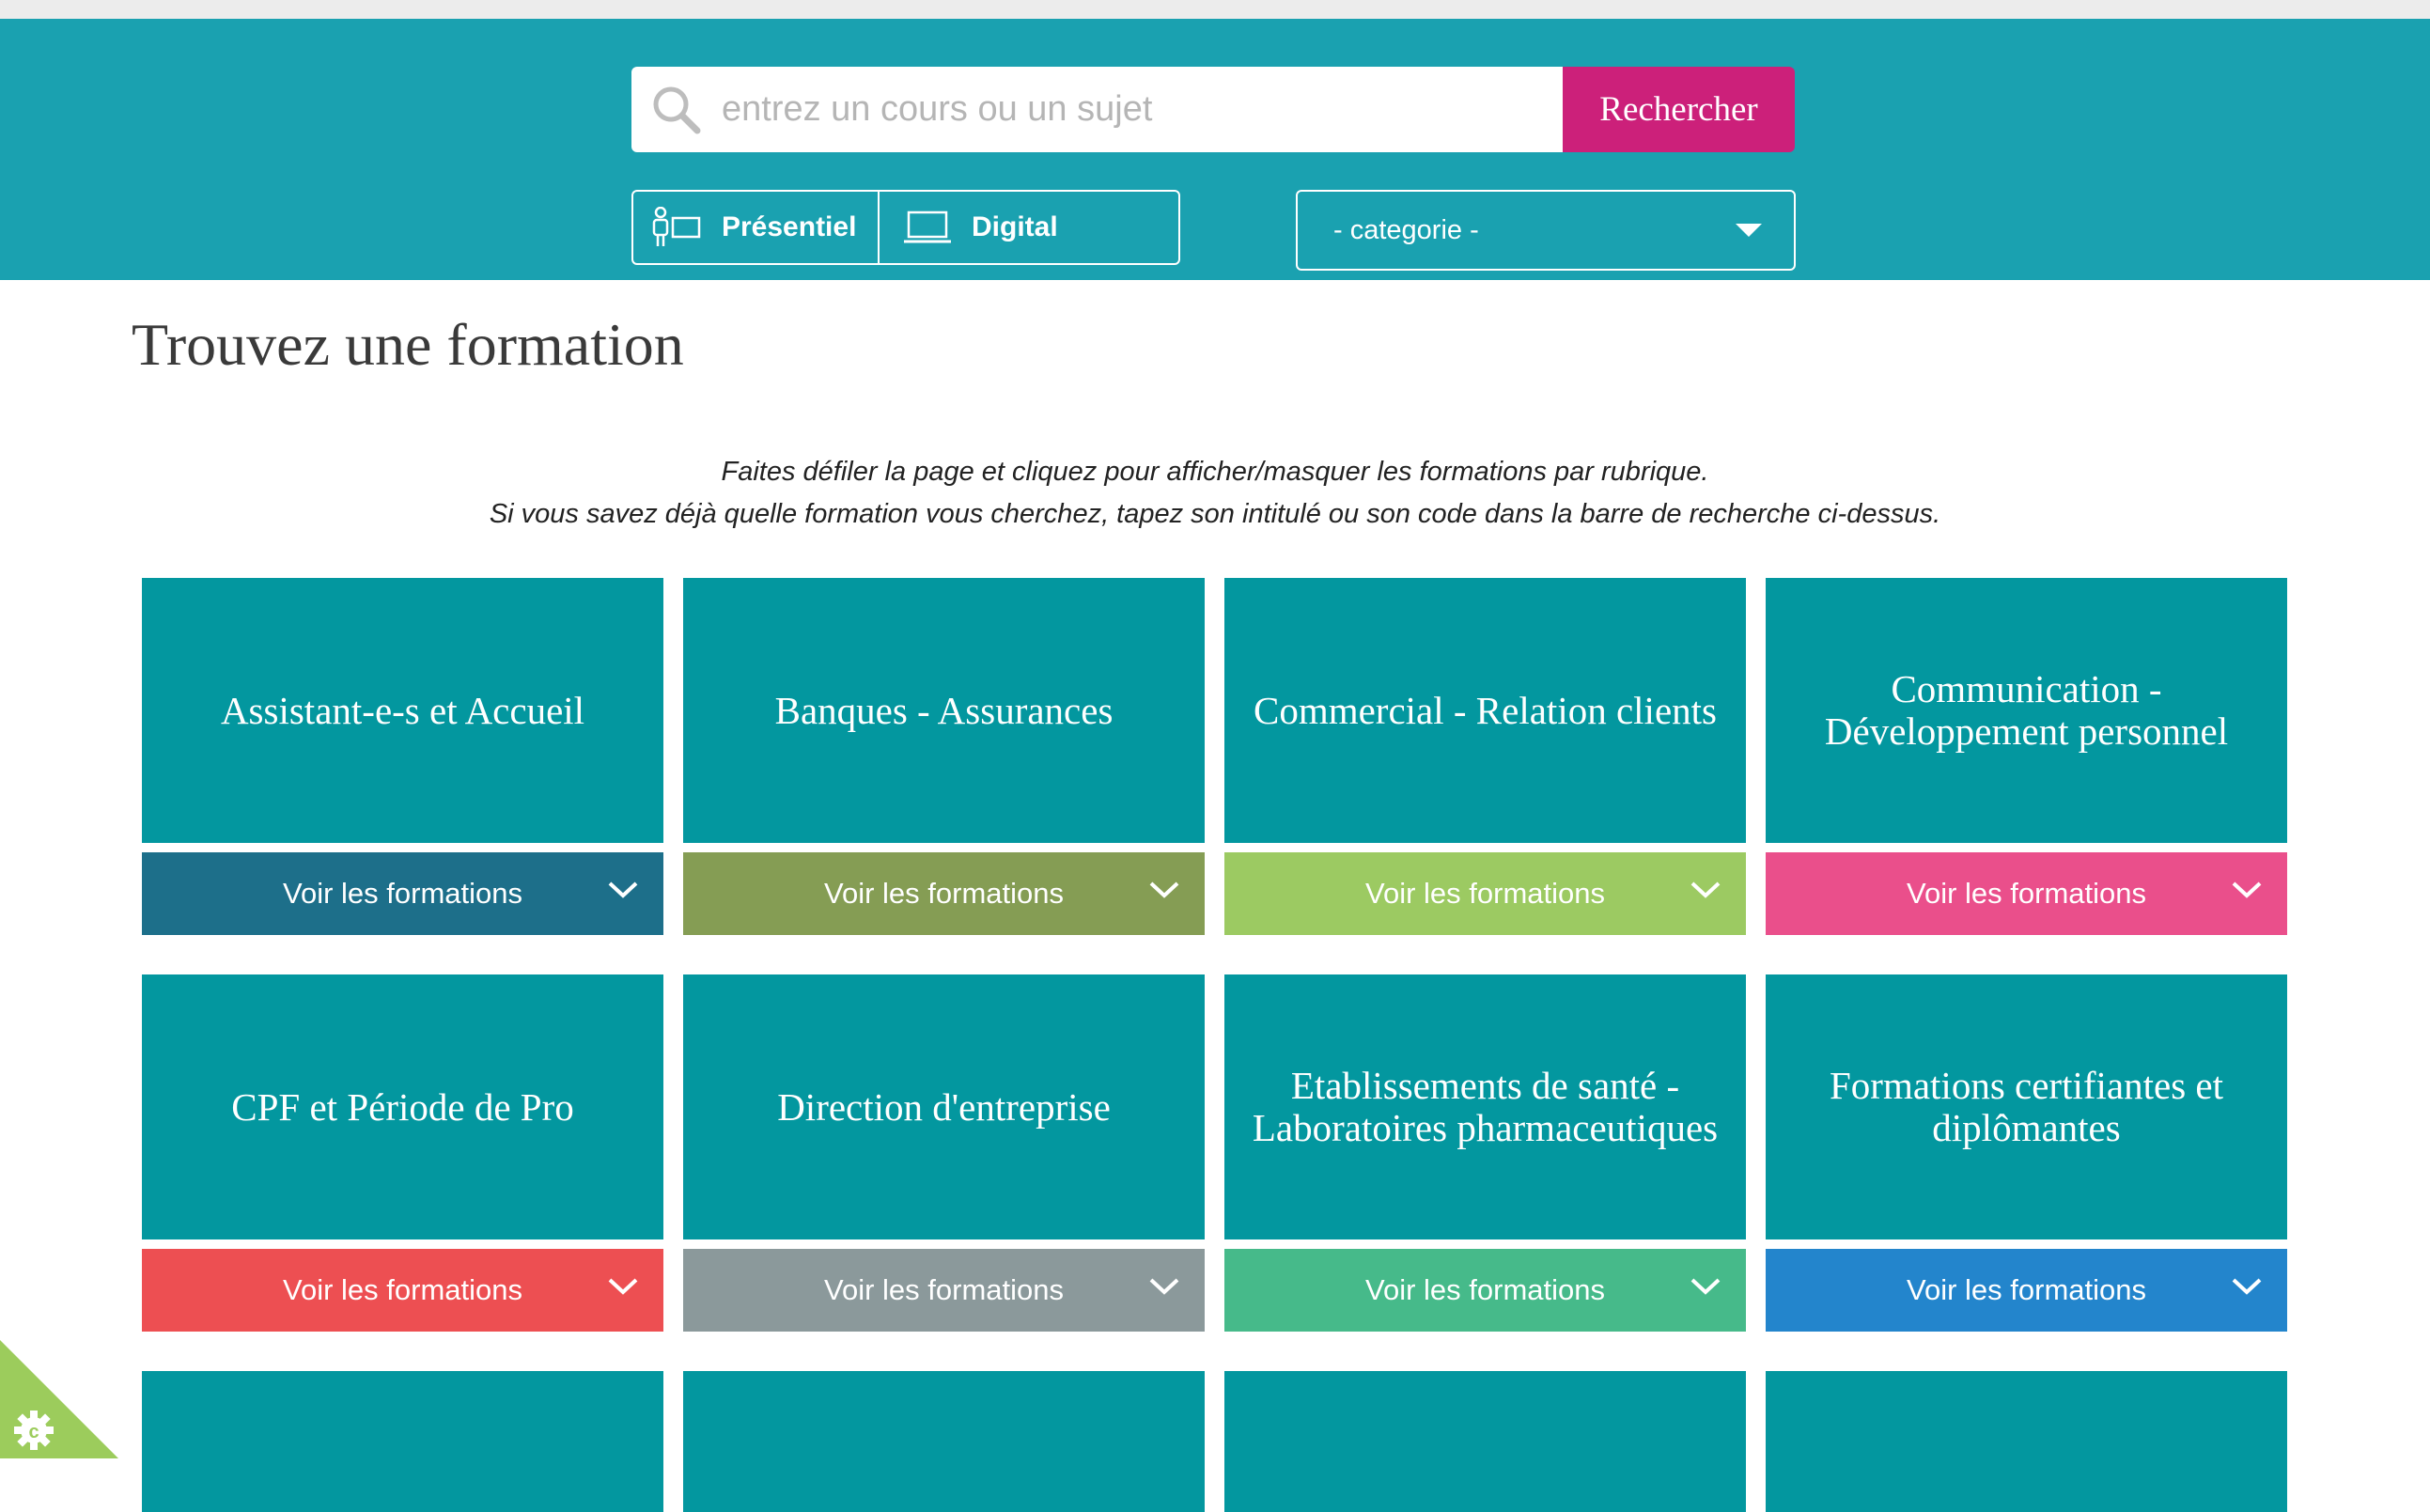  I want to click on category-select: - categorie -, so click(1546, 230).